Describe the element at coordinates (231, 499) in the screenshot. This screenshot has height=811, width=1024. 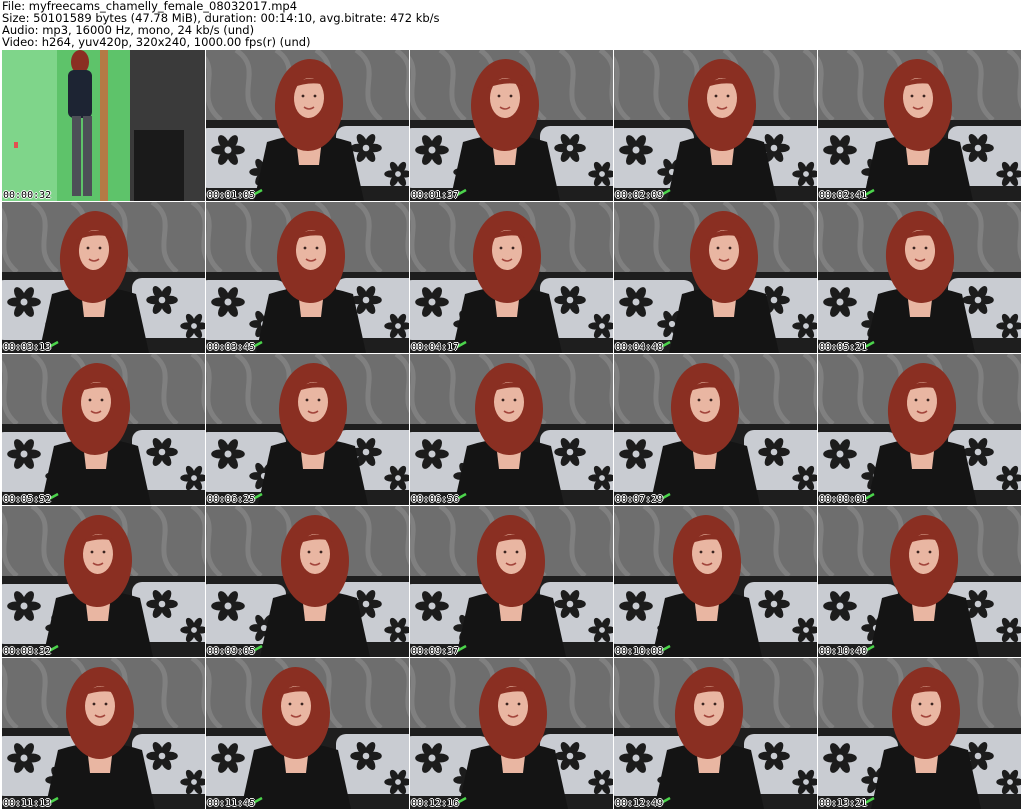
I see `frame-timestamp: 00:06:25` at that location.